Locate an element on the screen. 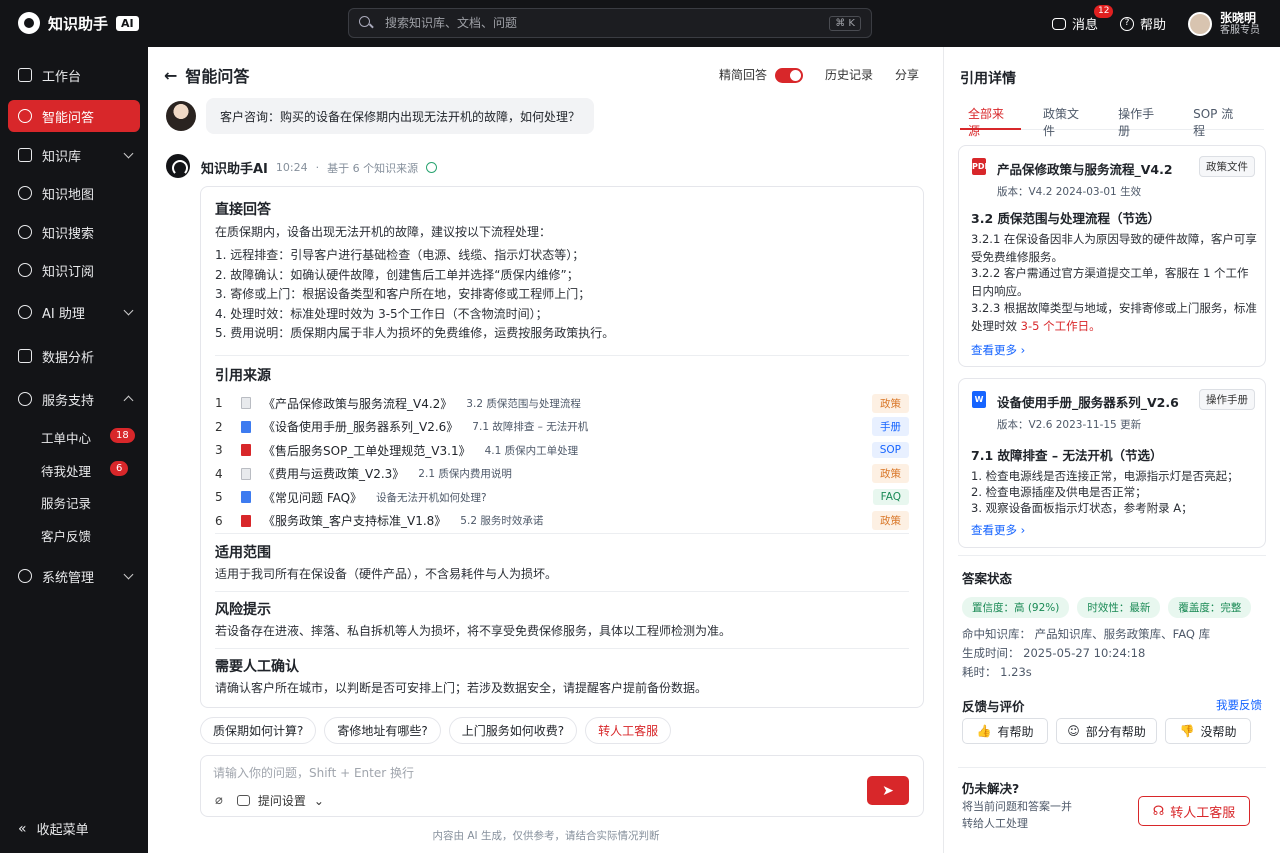 Image resolution: width=1280 pixels, height=853 pixels. attachment-icon: ⌀ is located at coordinates (219, 800).